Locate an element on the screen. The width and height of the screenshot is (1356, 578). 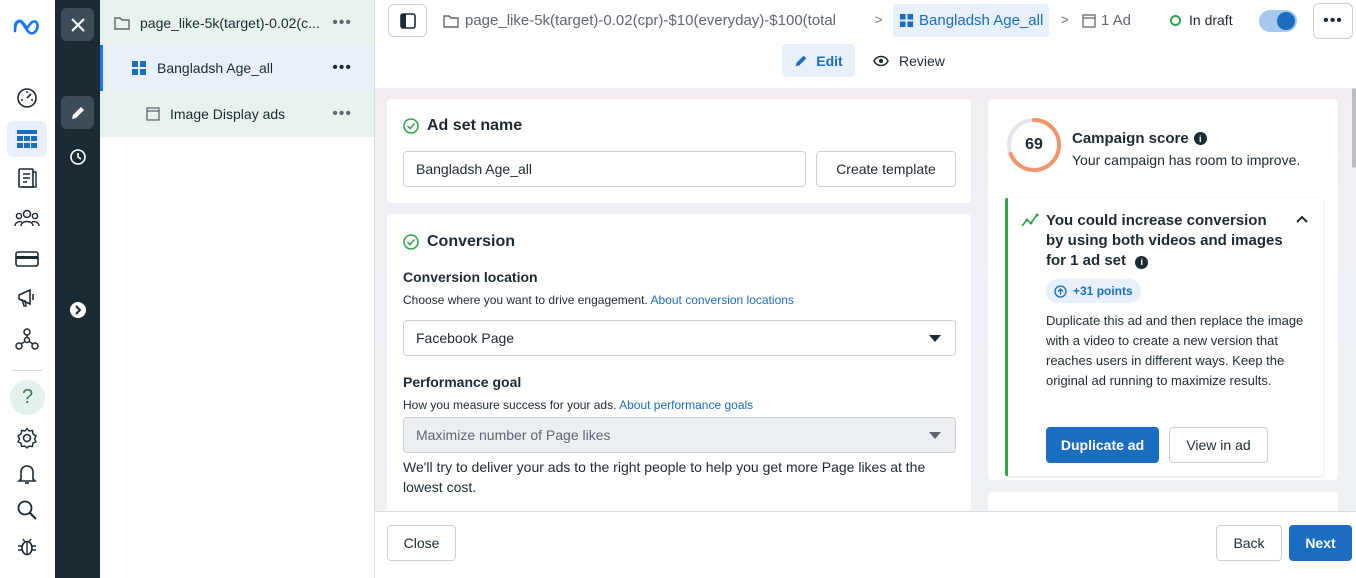
tab-edit: Edit is located at coordinates (818, 60).